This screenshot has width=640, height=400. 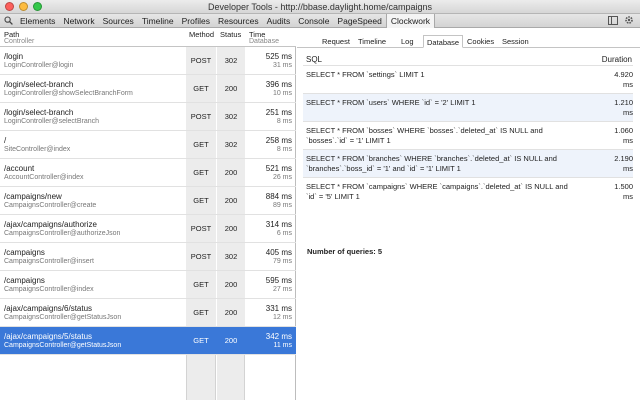 What do you see at coordinates (14, 56) in the screenshot?
I see `request-path: /login` at bounding box center [14, 56].